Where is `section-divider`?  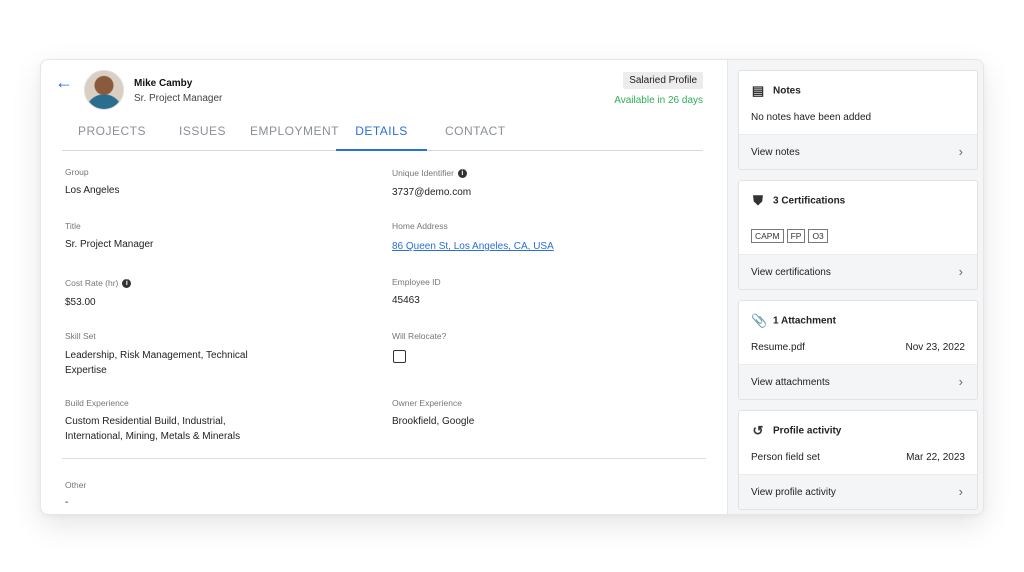
section-divider is located at coordinates (384, 458).